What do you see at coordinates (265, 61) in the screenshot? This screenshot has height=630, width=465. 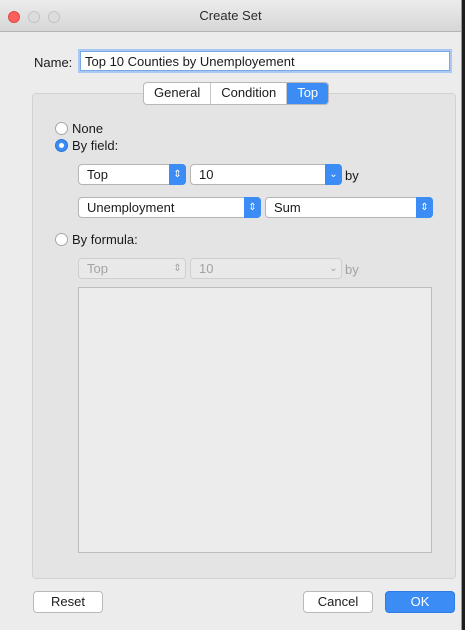 I see `name-input: Top 10 Counties by Unemployement` at bounding box center [265, 61].